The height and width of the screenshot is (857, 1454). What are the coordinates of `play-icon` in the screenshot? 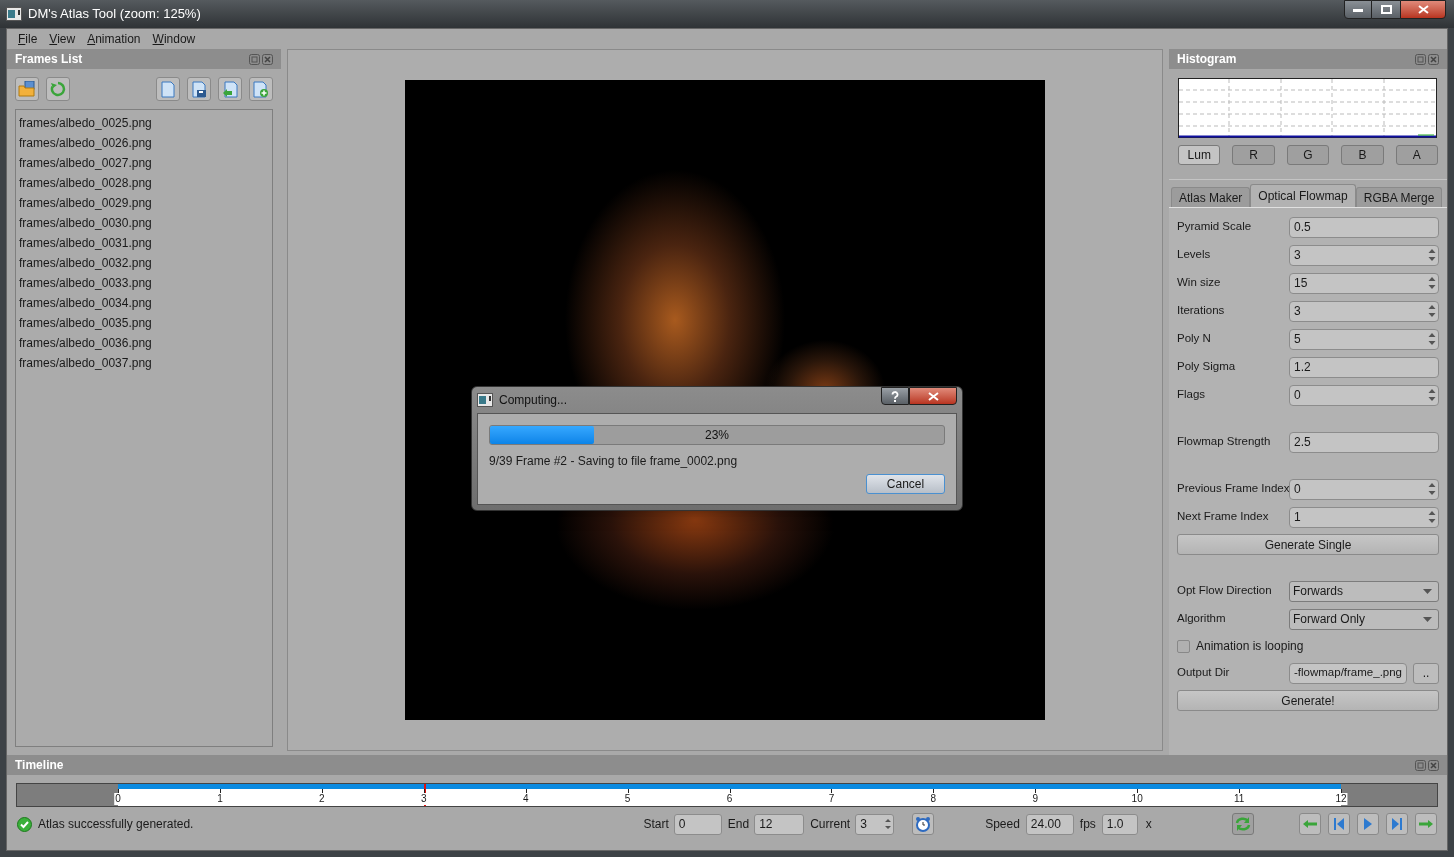 It's located at (1368, 824).